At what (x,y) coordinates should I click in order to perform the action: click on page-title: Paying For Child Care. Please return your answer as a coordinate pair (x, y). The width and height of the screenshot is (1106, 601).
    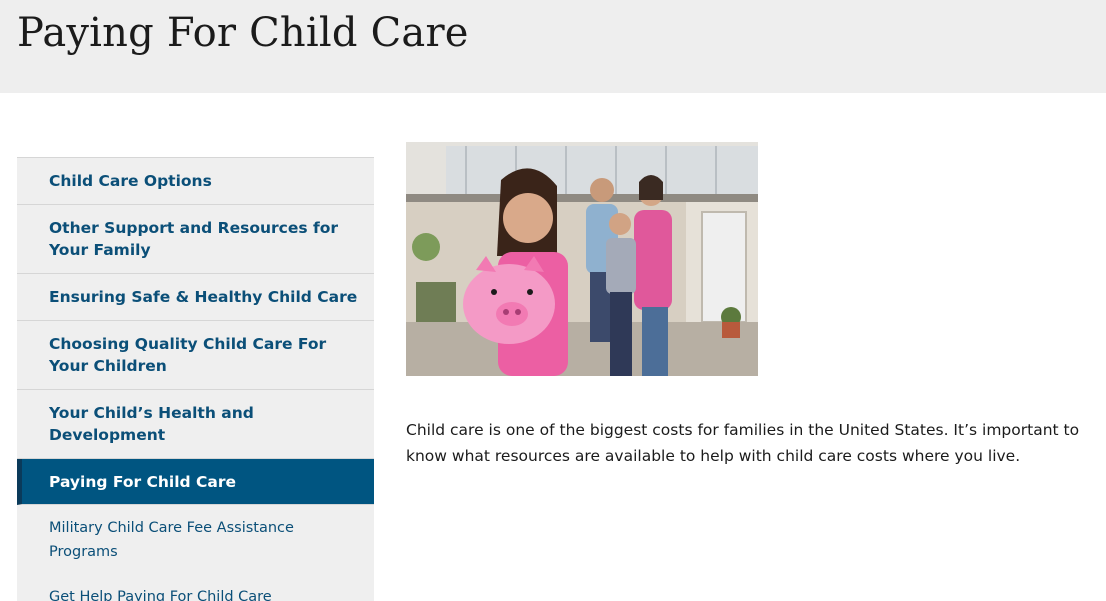
    Looking at the image, I should click on (243, 33).